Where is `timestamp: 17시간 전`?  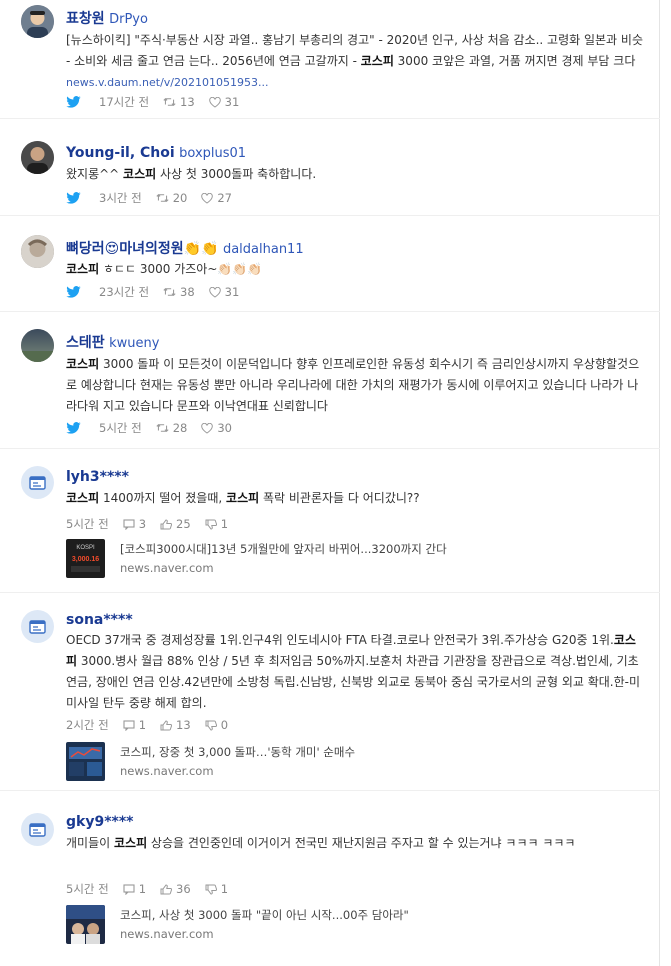
timestamp: 17시간 전 is located at coordinates (124, 102).